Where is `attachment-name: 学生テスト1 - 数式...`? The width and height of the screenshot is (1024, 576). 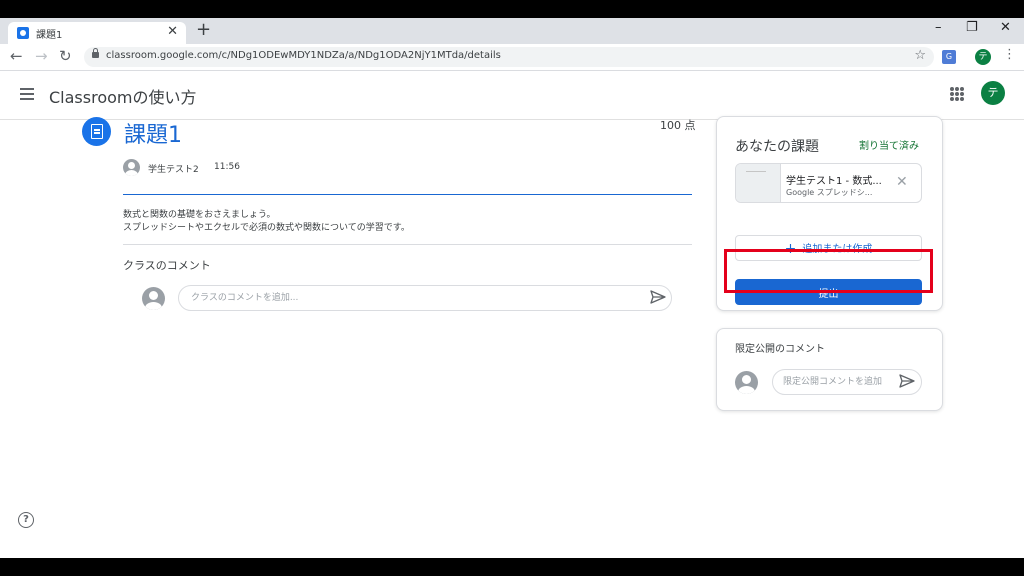 attachment-name: 学生テスト1 - 数式... is located at coordinates (834, 181).